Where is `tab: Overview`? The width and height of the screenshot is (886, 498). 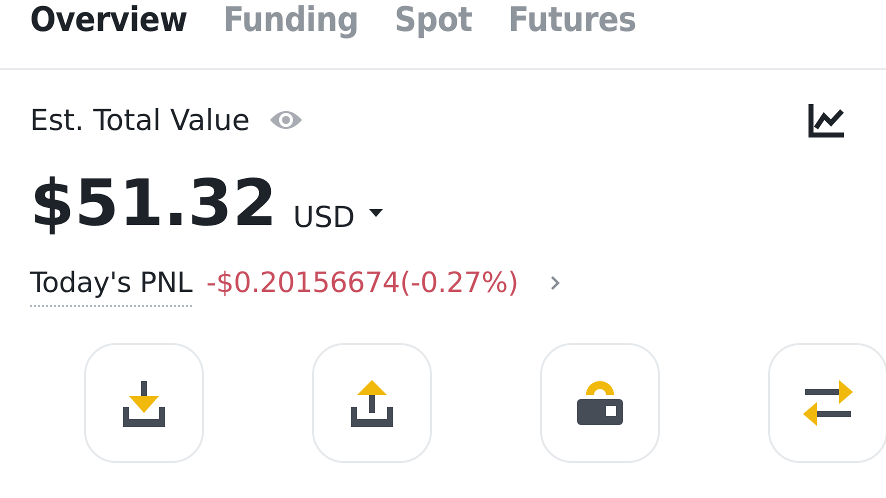
tab: Overview is located at coordinates (109, 20).